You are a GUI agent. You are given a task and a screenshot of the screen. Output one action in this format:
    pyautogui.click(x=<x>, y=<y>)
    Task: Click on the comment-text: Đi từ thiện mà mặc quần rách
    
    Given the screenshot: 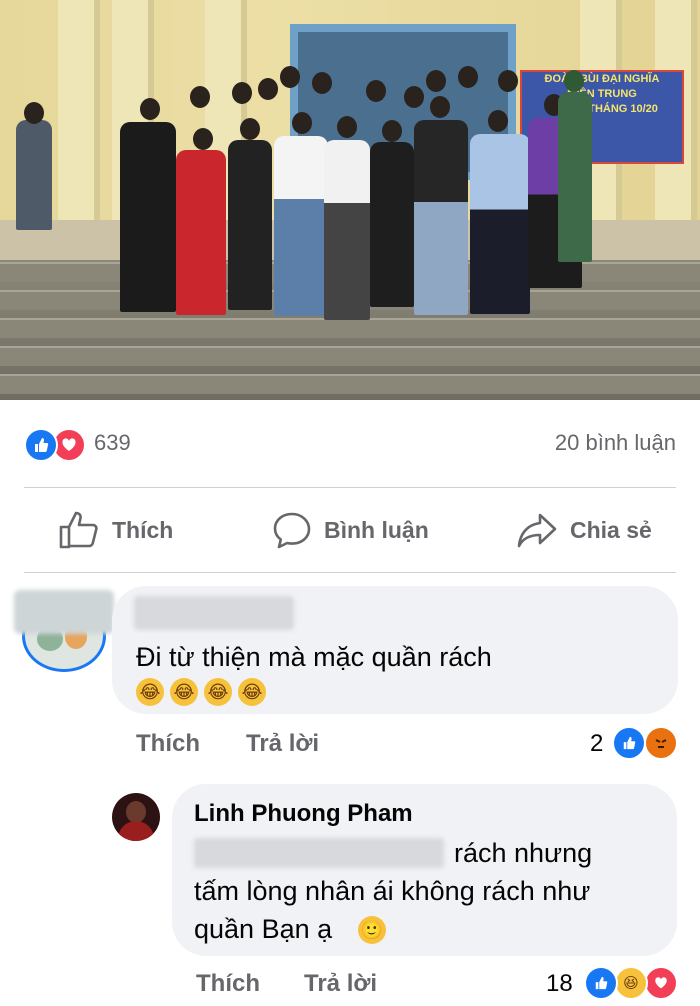 What is the action you would take?
    pyautogui.click(x=314, y=657)
    